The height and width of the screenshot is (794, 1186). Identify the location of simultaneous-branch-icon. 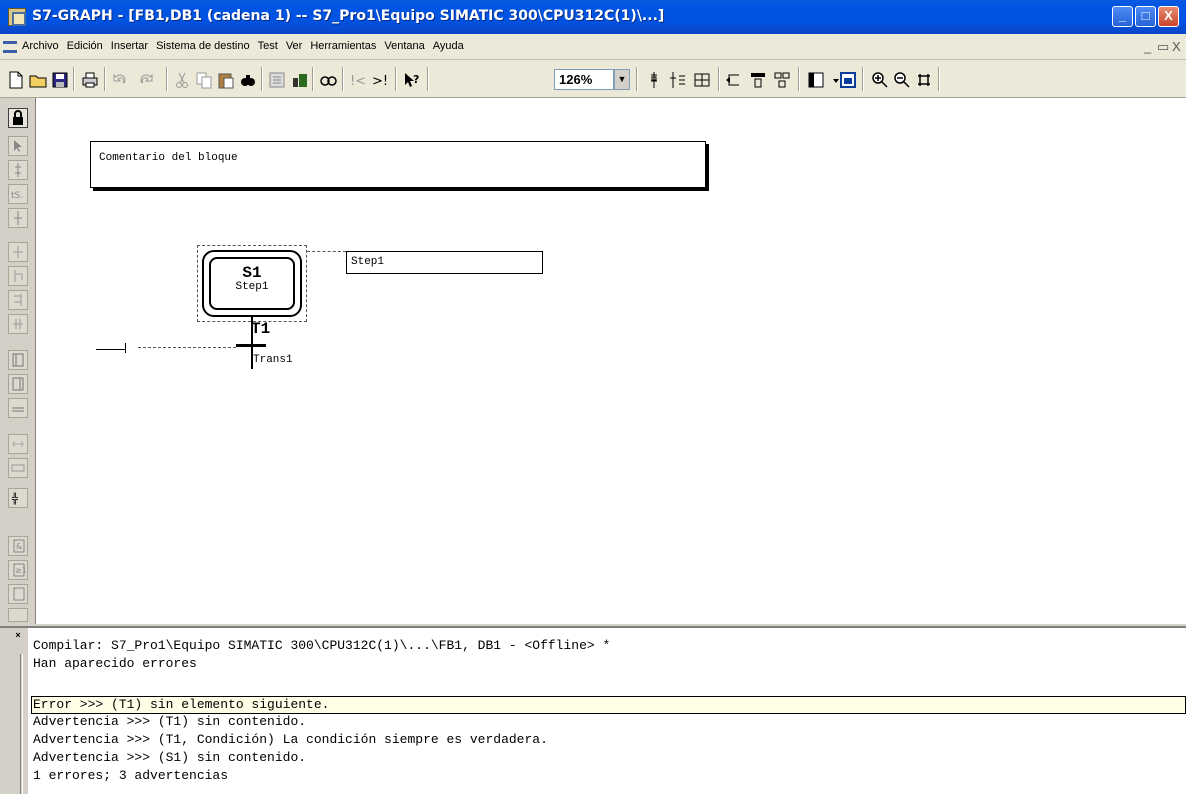
(18, 324).